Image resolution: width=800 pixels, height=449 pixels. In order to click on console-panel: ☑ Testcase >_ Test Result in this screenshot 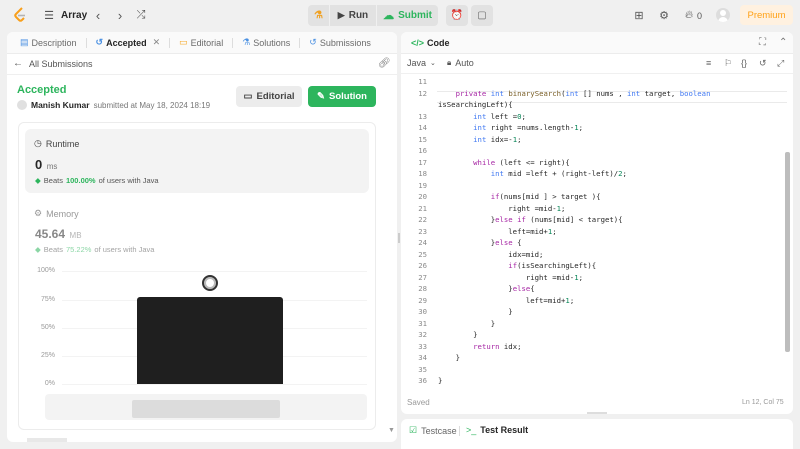, I will do `click(597, 434)`.